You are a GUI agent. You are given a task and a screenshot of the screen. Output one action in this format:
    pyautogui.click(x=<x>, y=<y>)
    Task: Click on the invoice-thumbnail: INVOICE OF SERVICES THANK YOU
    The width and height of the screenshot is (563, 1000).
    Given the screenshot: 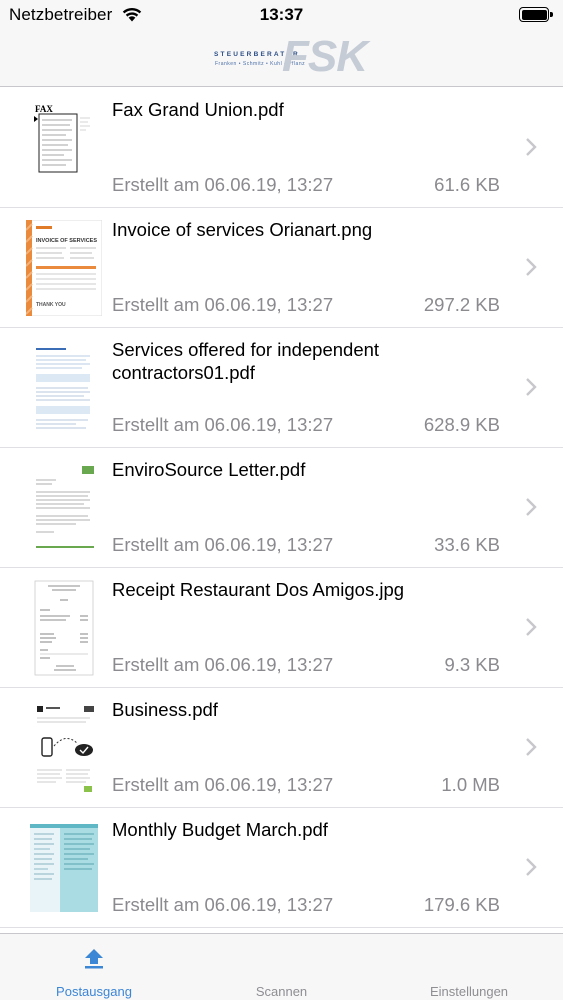 What is the action you would take?
    pyautogui.click(x=64, y=268)
    